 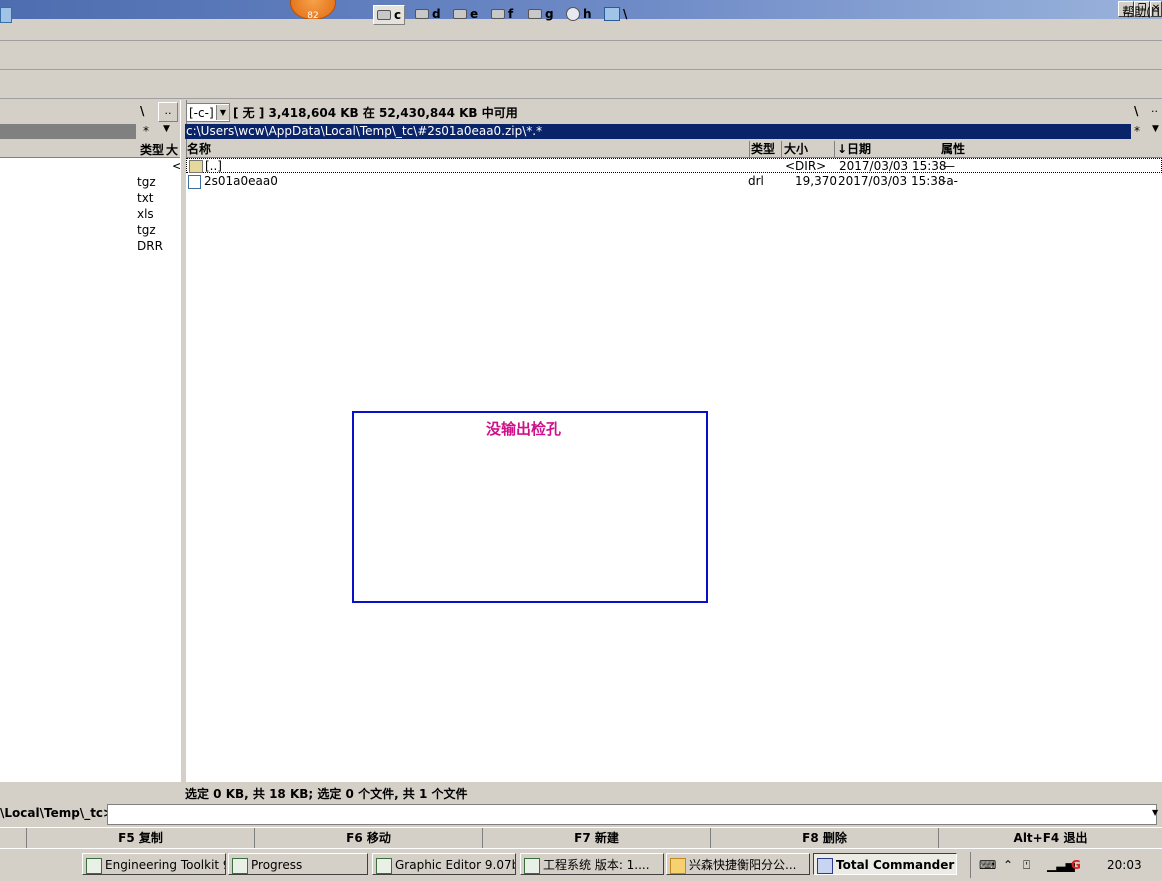 What do you see at coordinates (587, 14) in the screenshot?
I see `drive-label: h` at bounding box center [587, 14].